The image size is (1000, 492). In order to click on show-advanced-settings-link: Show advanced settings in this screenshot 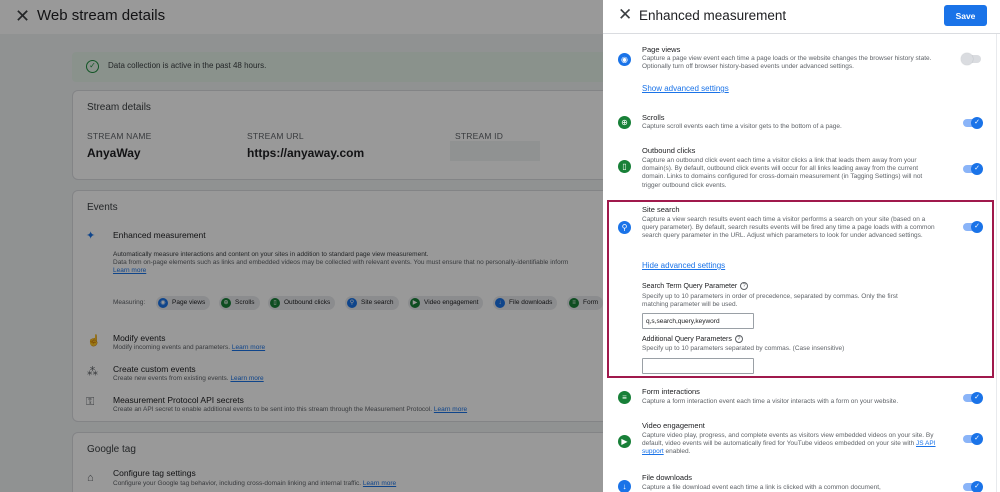, I will do `click(685, 88)`.